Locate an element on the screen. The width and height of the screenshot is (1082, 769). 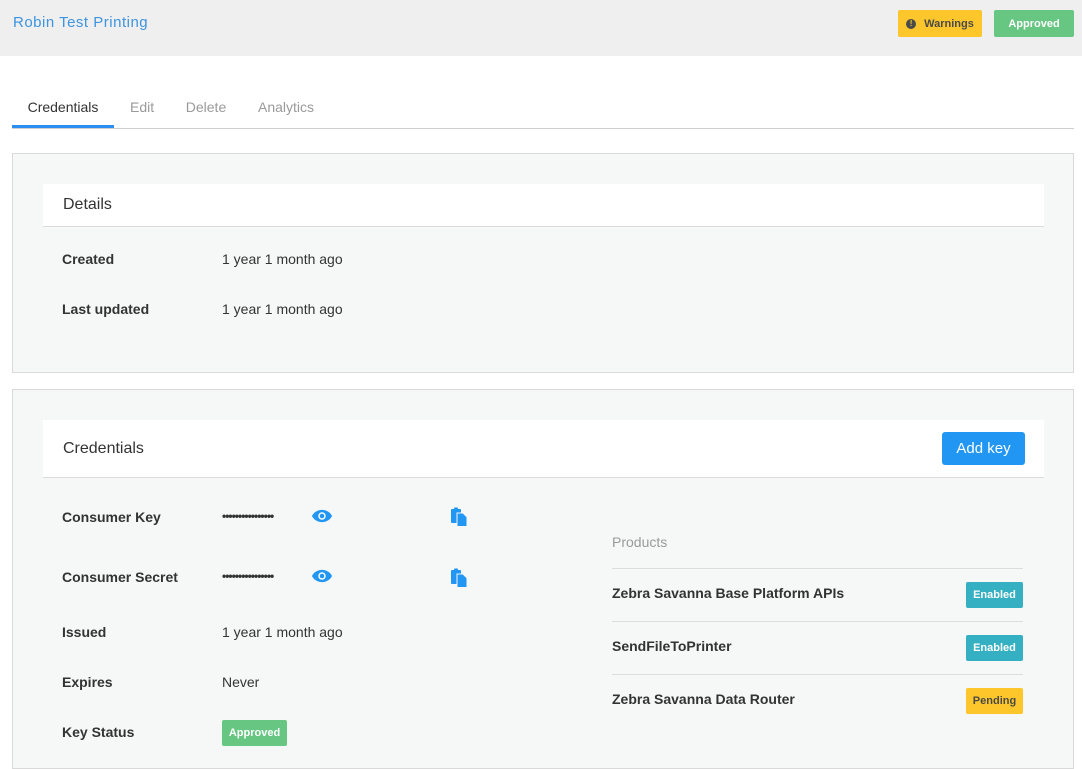
add-key-button: Add key is located at coordinates (983, 448).